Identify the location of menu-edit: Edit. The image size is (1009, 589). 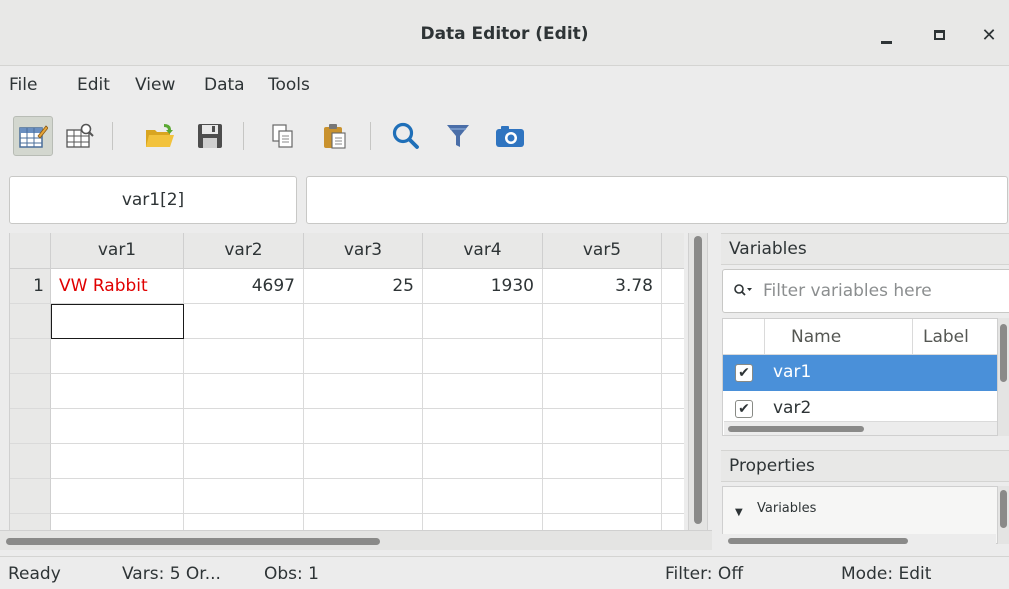
(93, 85).